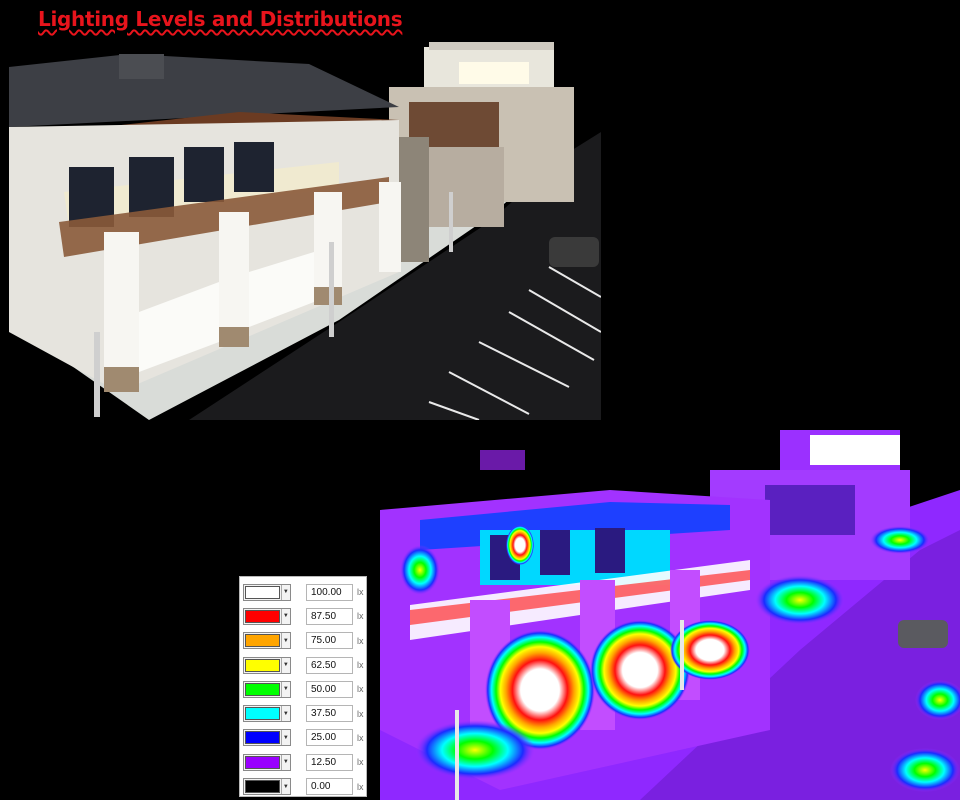 The height and width of the screenshot is (800, 960). Describe the element at coordinates (304, 616) in the screenshot. I see `legend-row: ▼ 87.50 lx` at that location.